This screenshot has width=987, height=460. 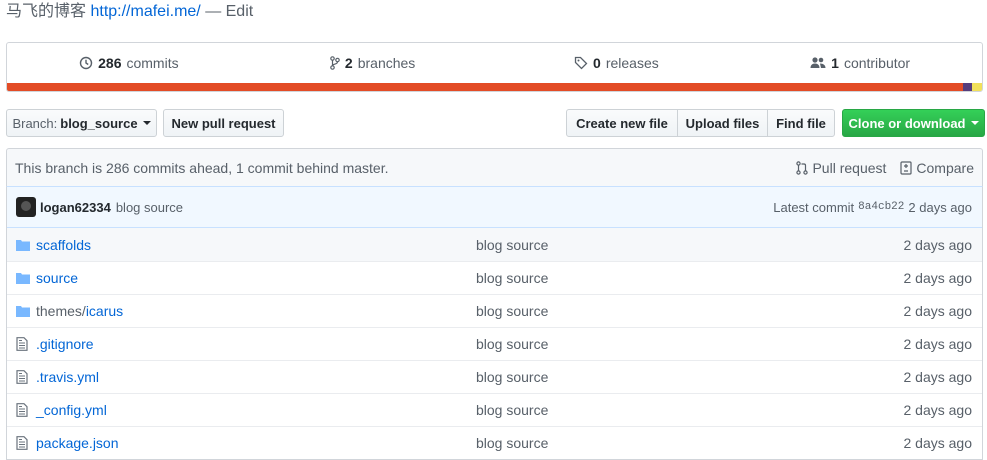 I want to click on avatar, so click(x=26, y=207).